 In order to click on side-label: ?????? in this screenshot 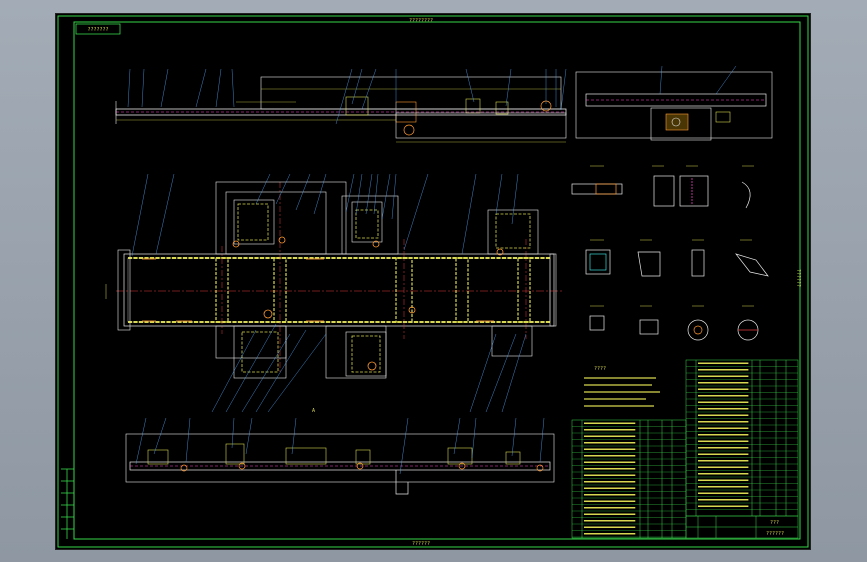, I will do `click(798, 278)`.